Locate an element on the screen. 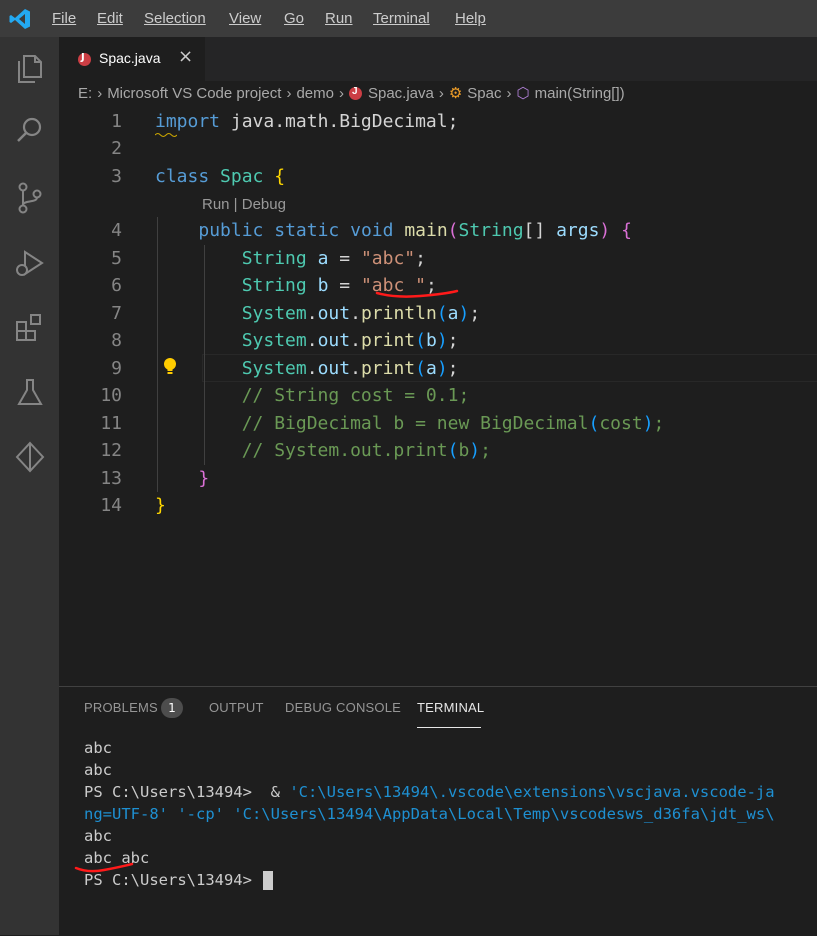  lightbulb-icon is located at coordinates (170, 367).